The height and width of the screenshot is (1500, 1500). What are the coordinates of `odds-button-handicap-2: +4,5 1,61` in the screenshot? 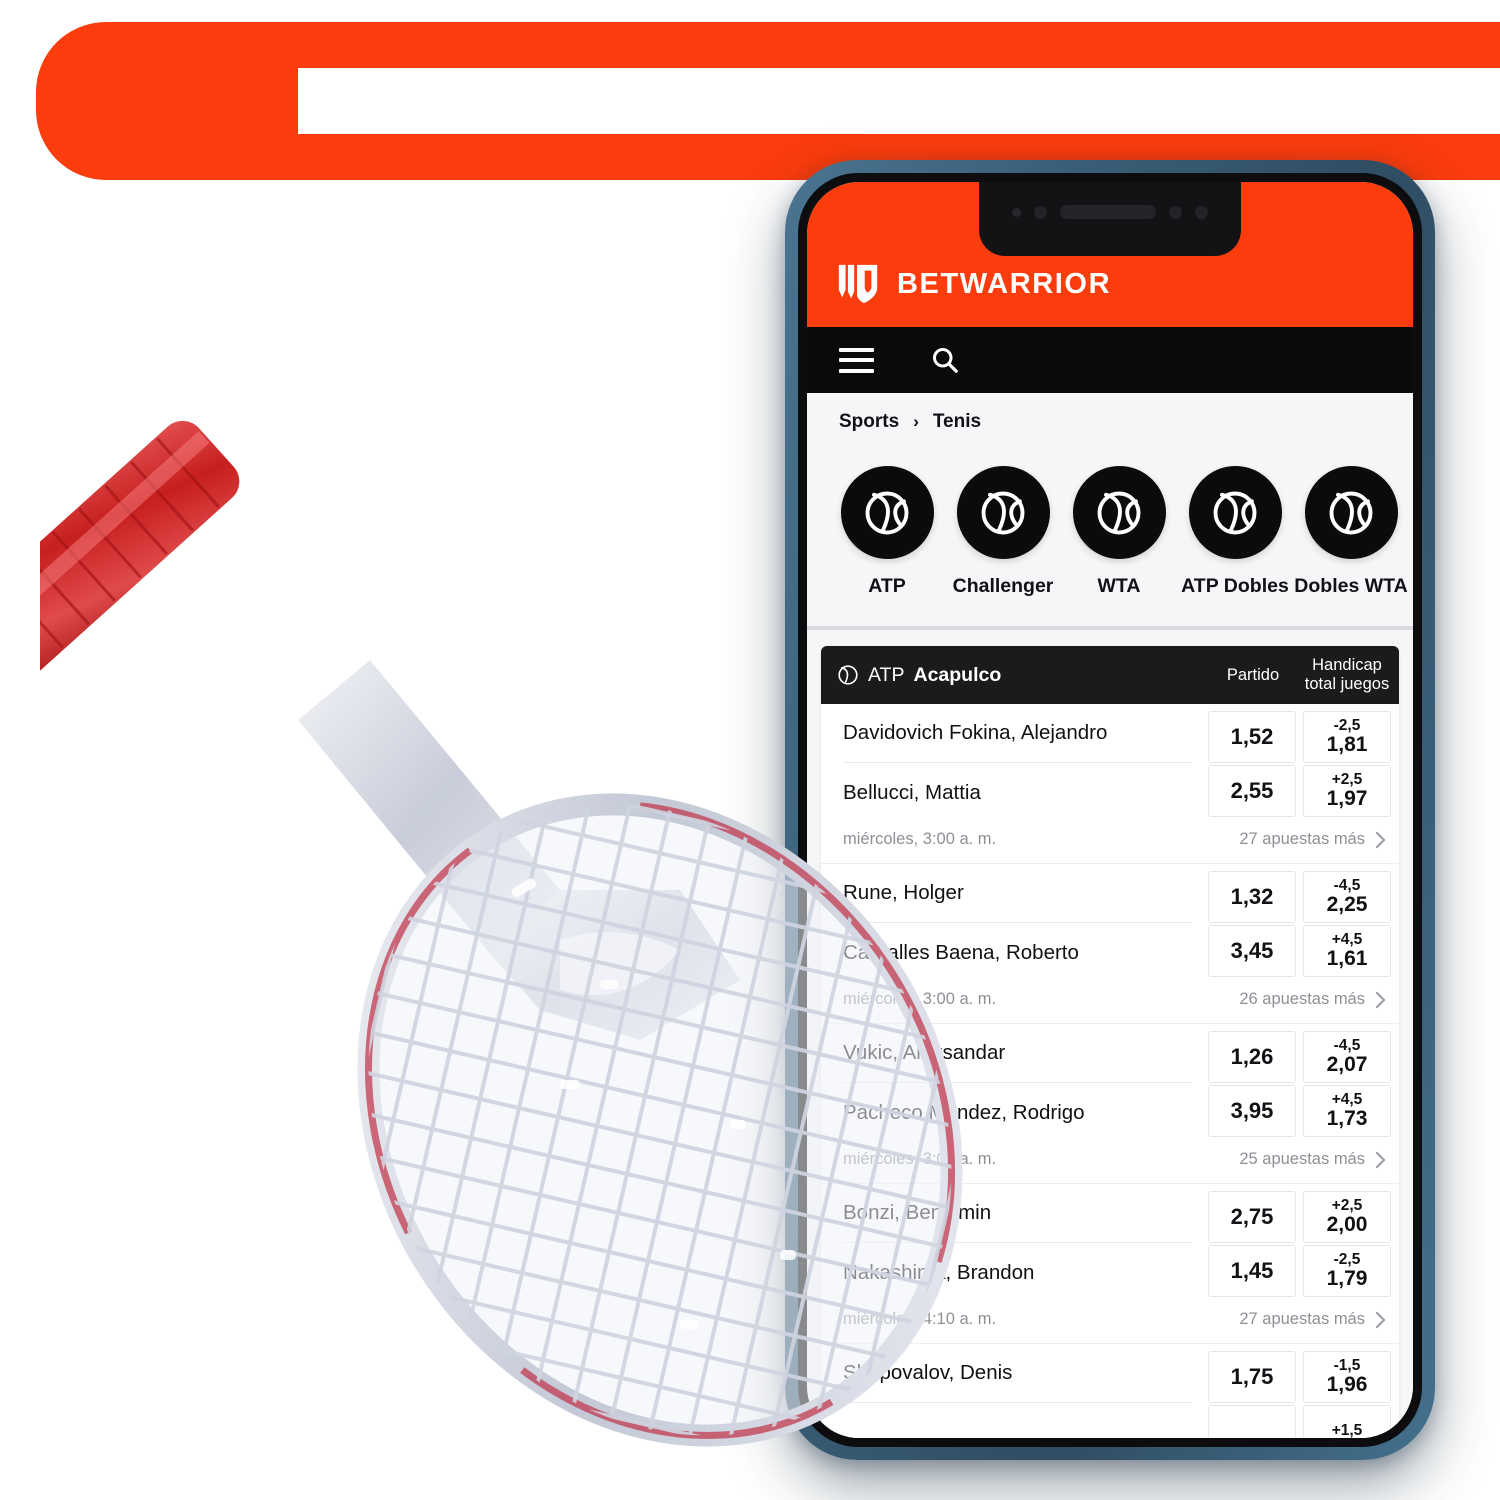 It's located at (1347, 951).